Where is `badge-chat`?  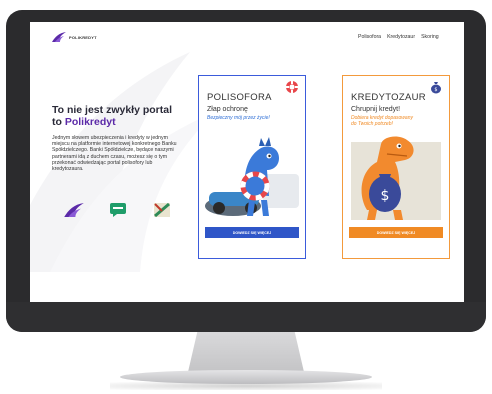
badge-chat is located at coordinates (118, 210).